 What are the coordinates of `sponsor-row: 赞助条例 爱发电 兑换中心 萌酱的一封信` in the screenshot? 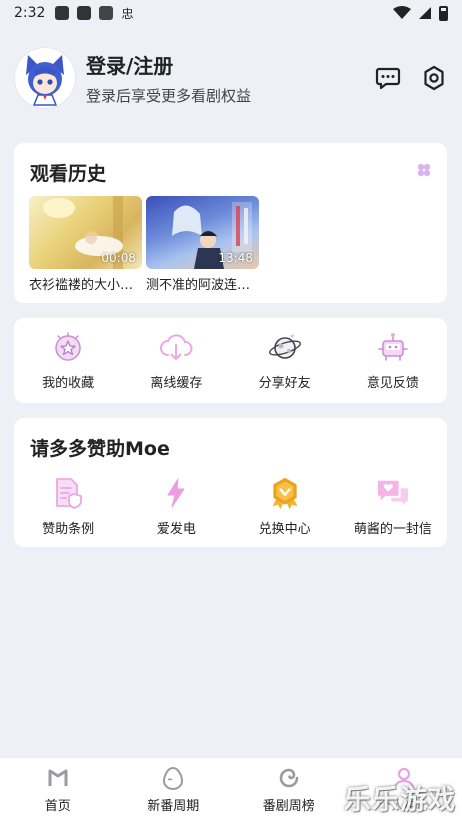 It's located at (230, 506).